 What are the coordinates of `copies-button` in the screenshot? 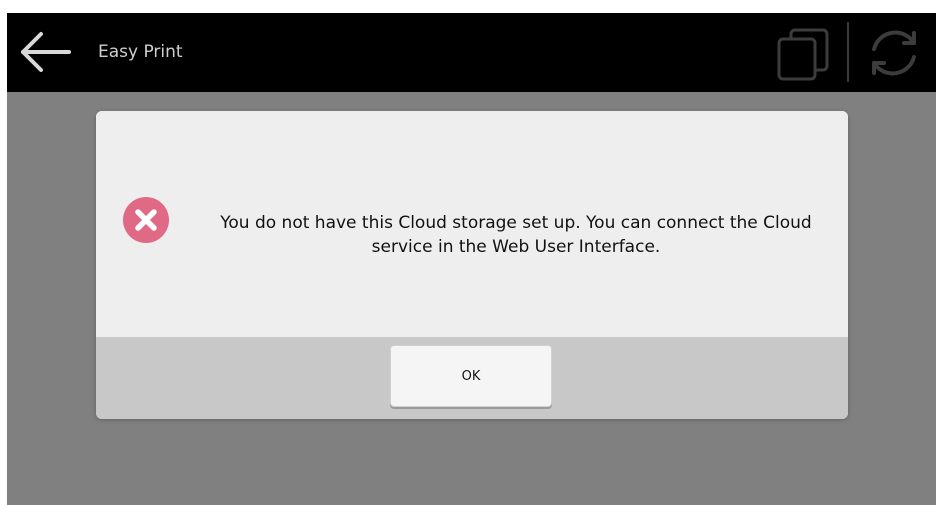 It's located at (803, 53).